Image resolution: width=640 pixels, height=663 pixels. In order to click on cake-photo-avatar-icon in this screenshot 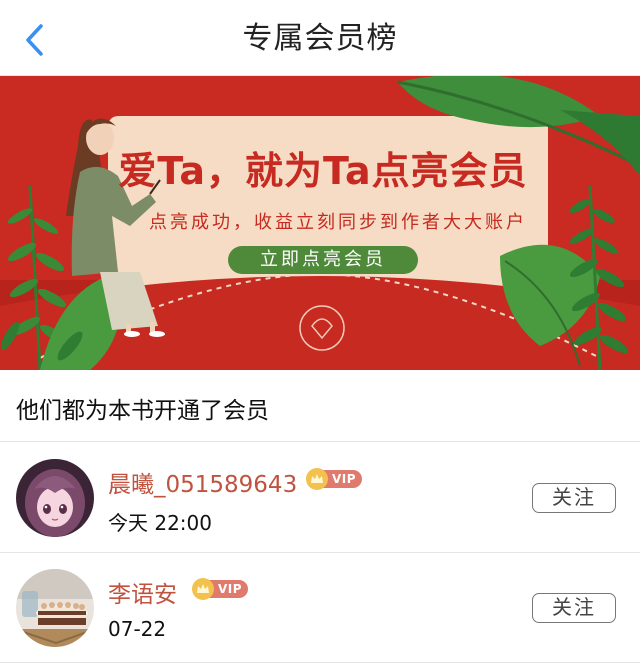, I will do `click(55, 608)`.